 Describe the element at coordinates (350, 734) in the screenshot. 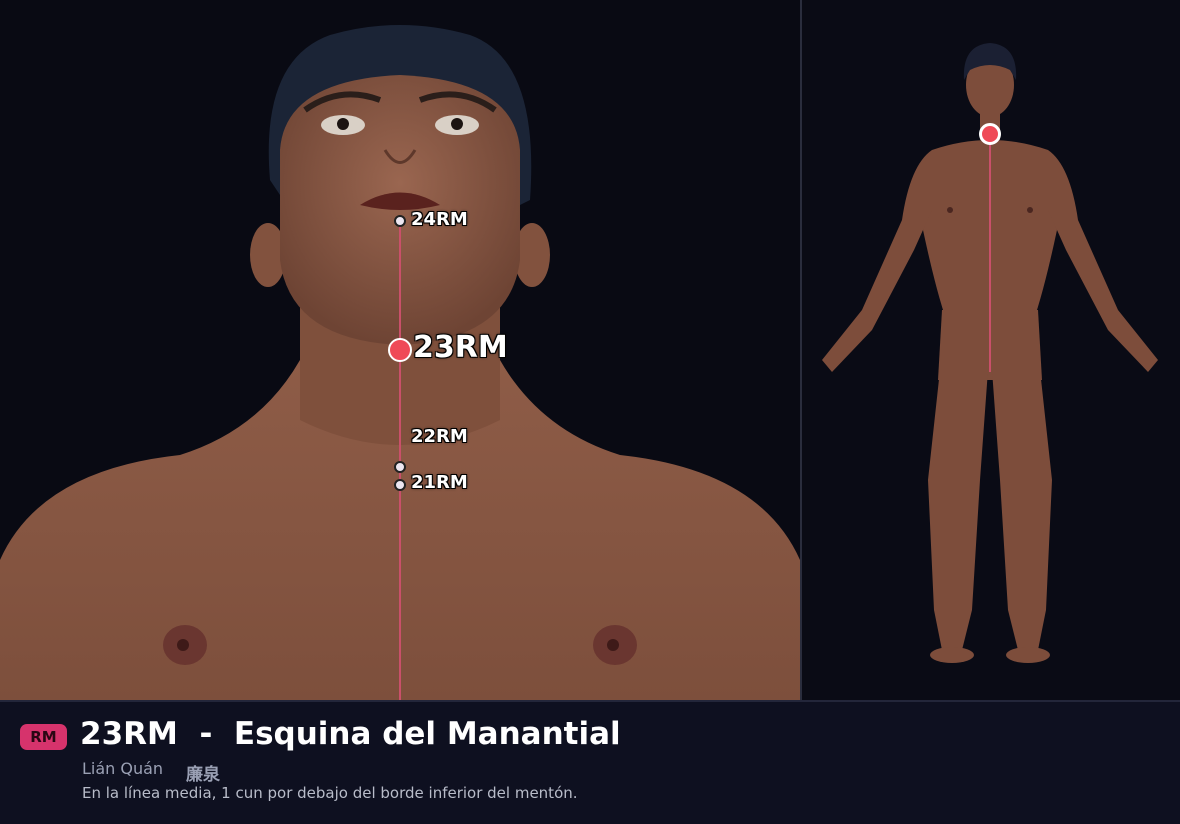

I see `point-title: 23RM - Esquina del Manantial` at that location.